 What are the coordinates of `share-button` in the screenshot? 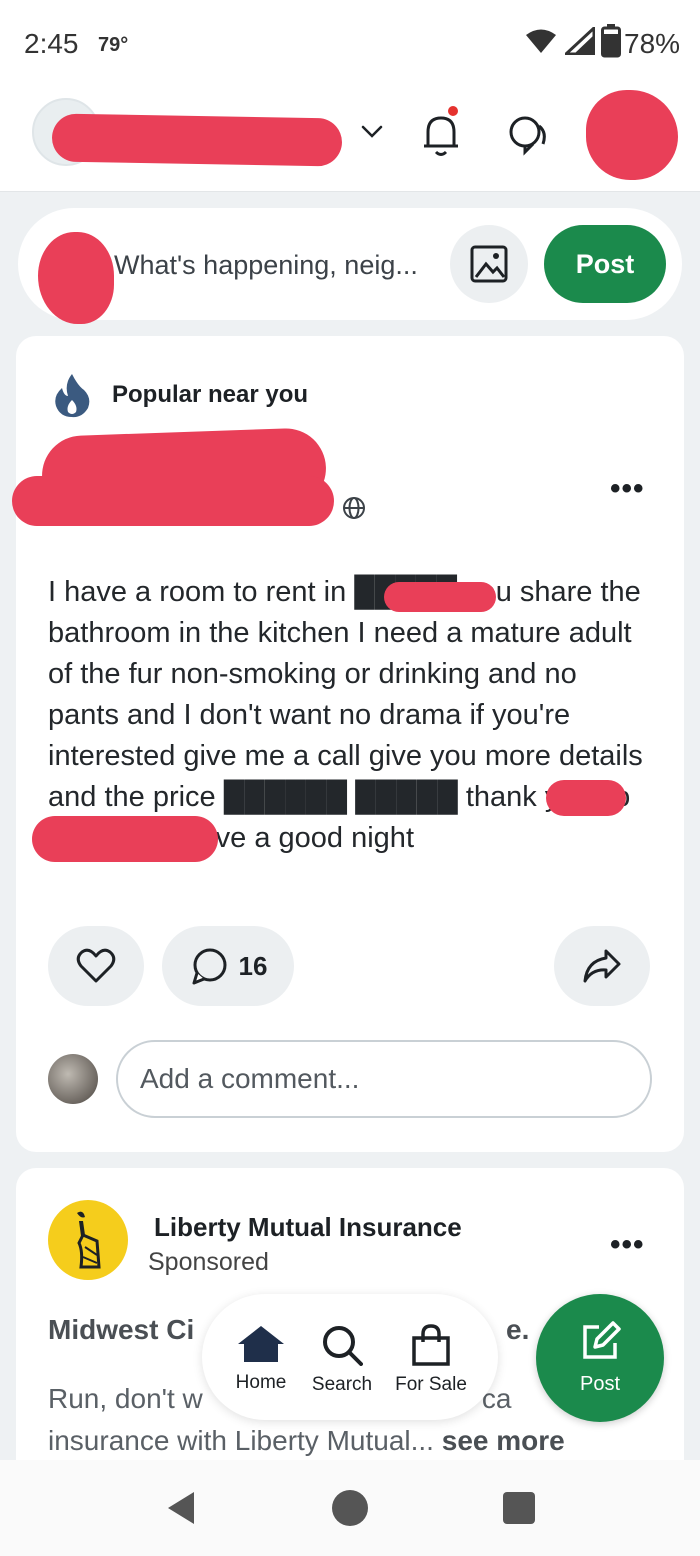 It's located at (602, 966).